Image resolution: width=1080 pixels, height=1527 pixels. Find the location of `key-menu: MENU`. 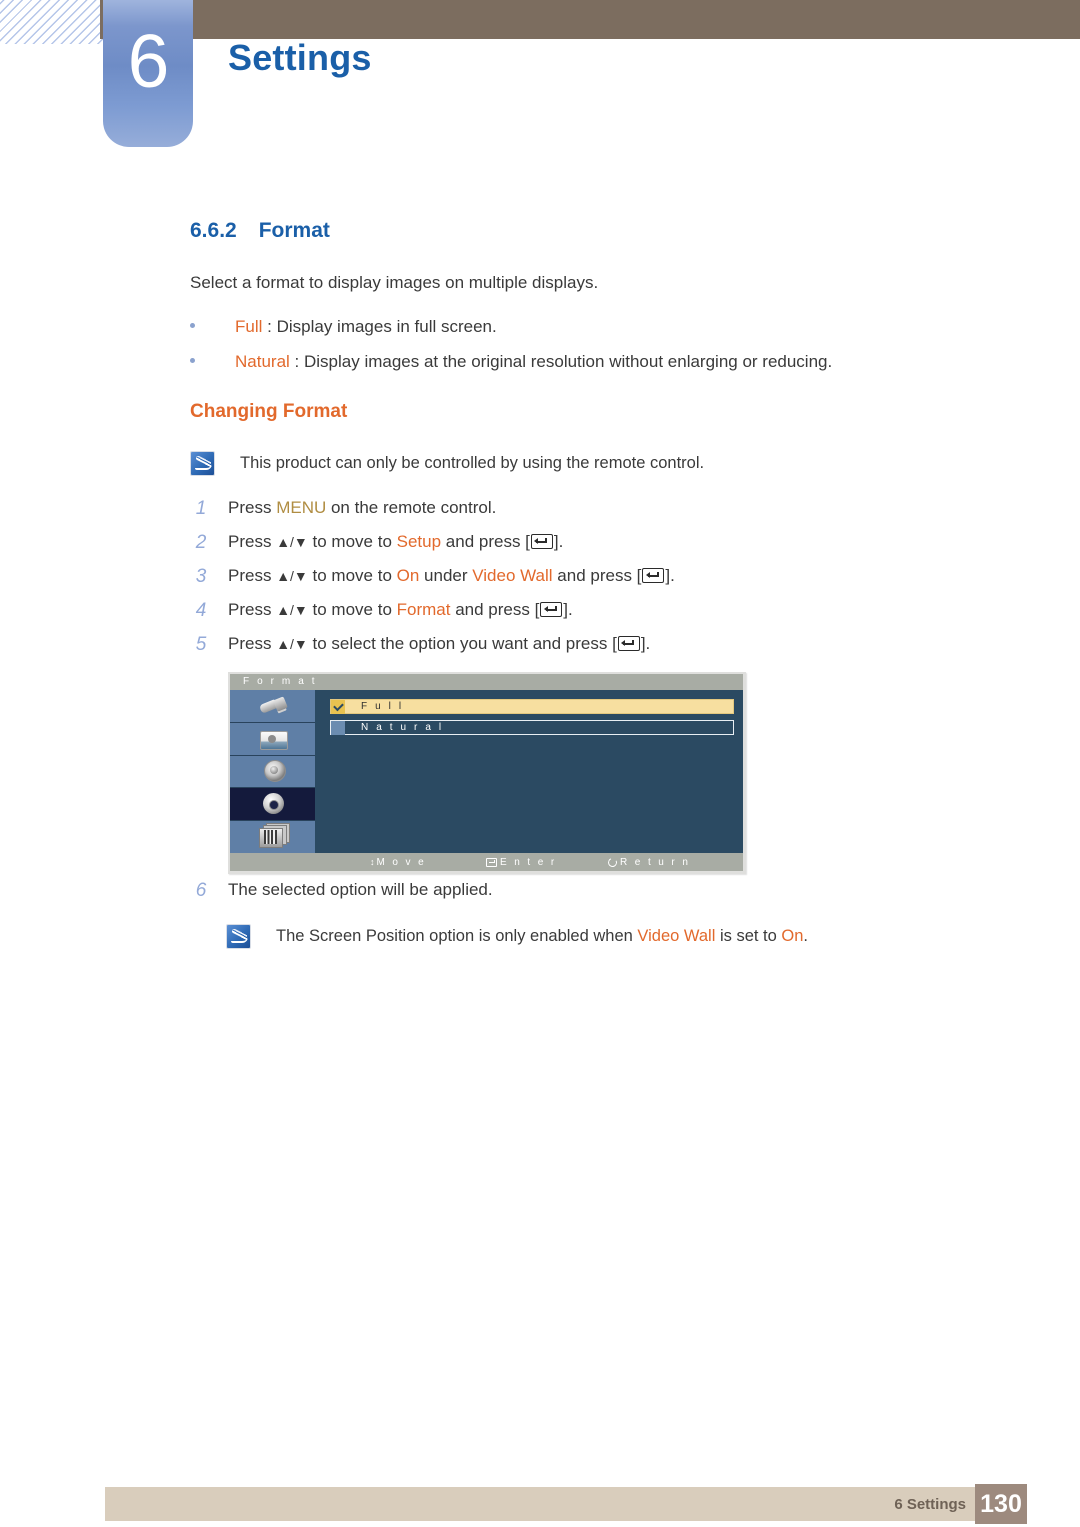

key-menu: MENU is located at coordinates (301, 507).